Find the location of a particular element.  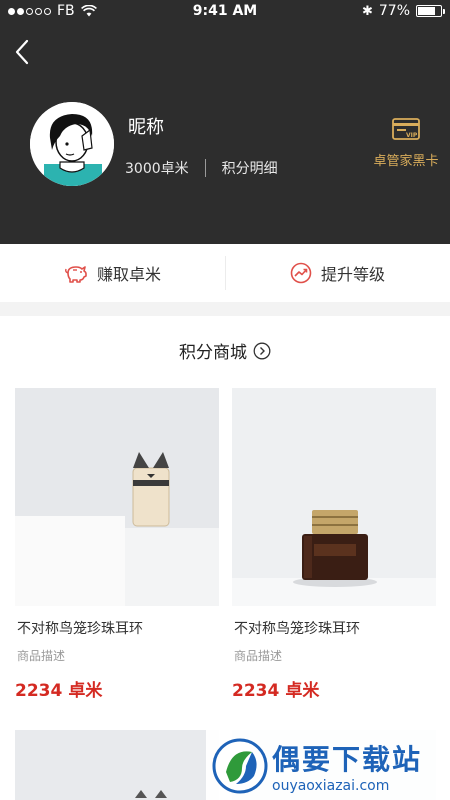

piggy-bank-icon is located at coordinates (76, 274).